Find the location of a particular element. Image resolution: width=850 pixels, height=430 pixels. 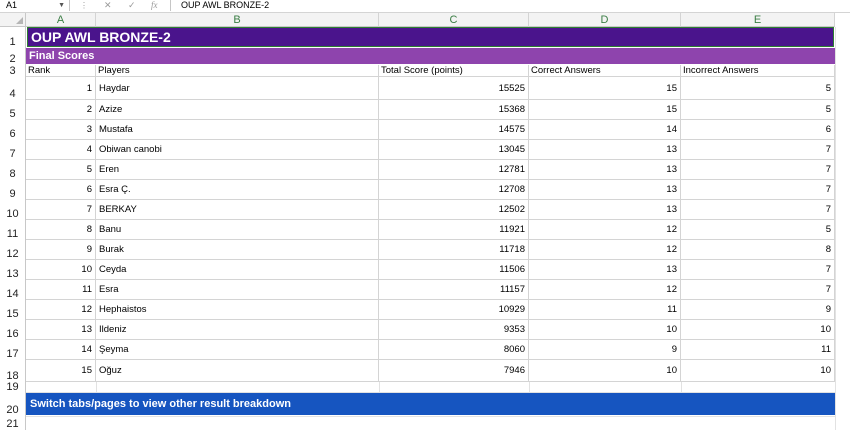

row-header: 10 is located at coordinates (13, 210).